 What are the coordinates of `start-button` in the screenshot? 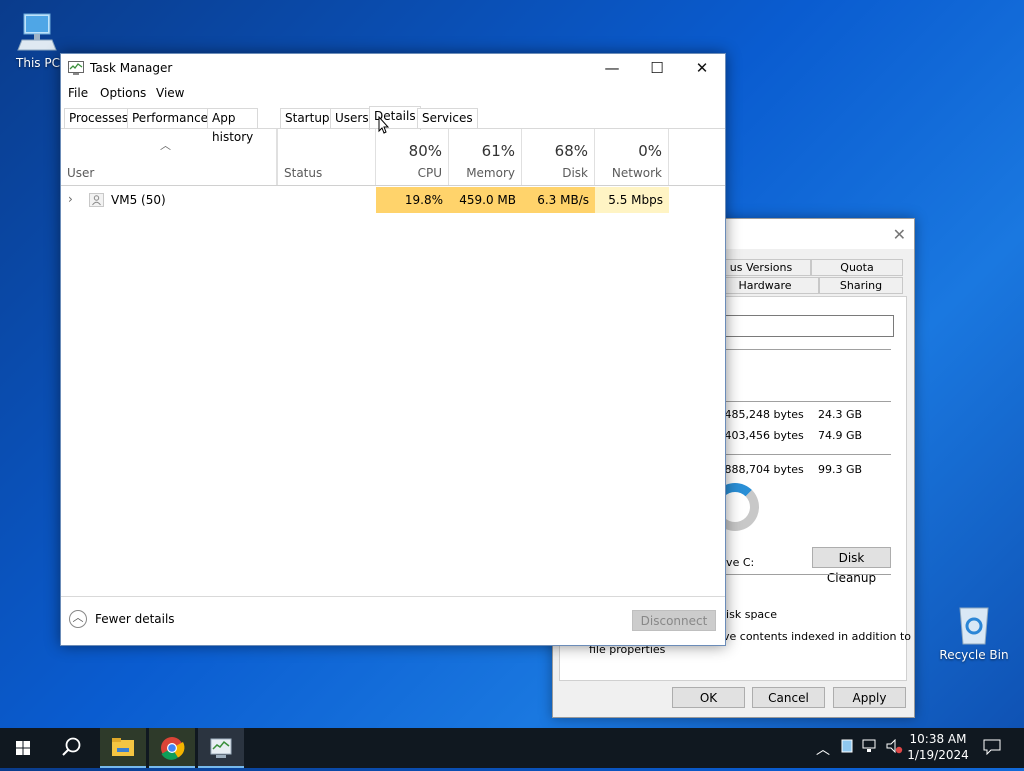 It's located at (23, 748).